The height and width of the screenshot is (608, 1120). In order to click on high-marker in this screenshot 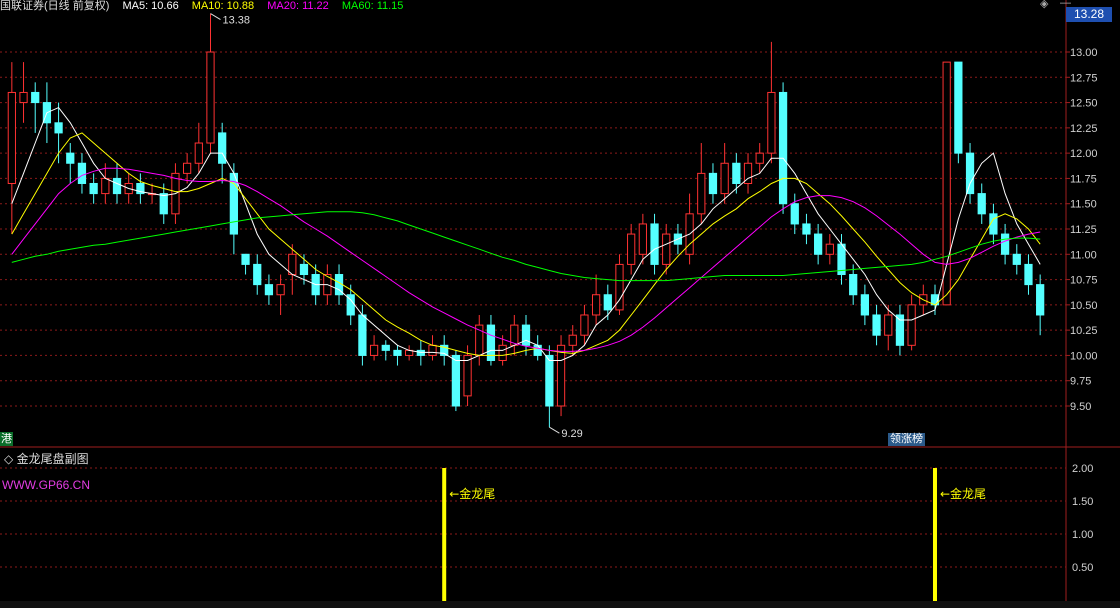, I will do `click(215, 16)`.